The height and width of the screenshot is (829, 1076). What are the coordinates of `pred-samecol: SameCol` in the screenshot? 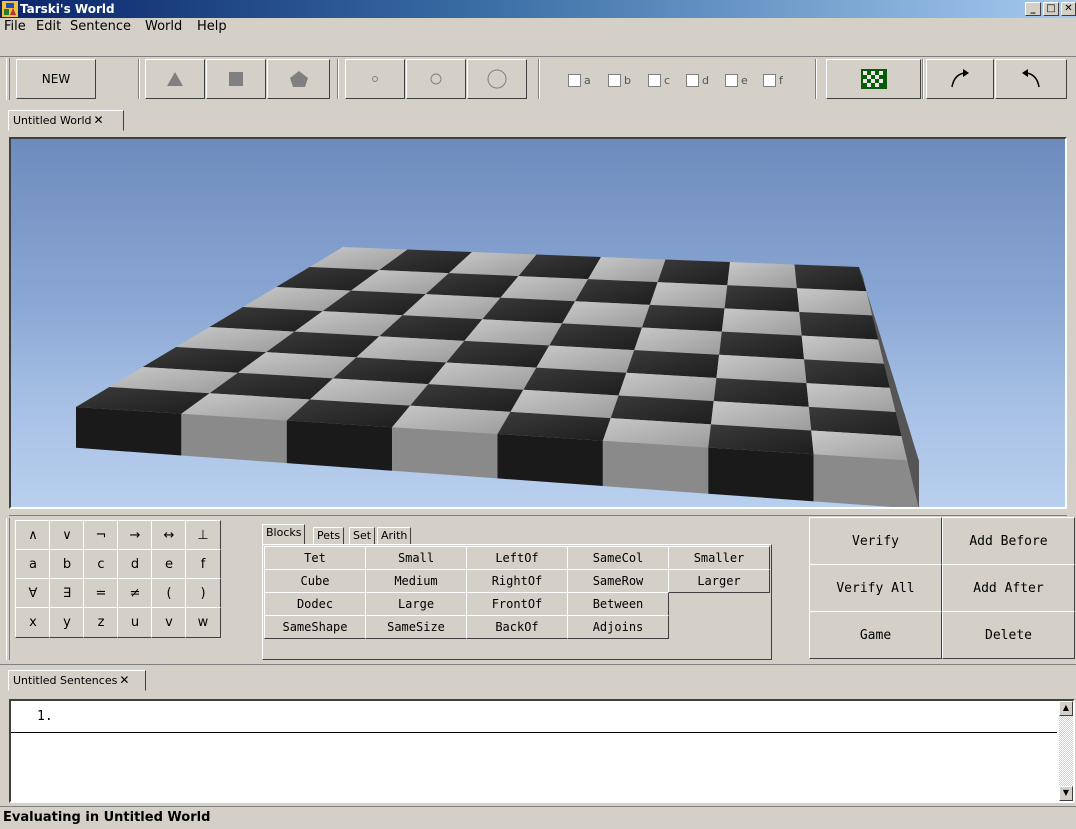 It's located at (618, 558).